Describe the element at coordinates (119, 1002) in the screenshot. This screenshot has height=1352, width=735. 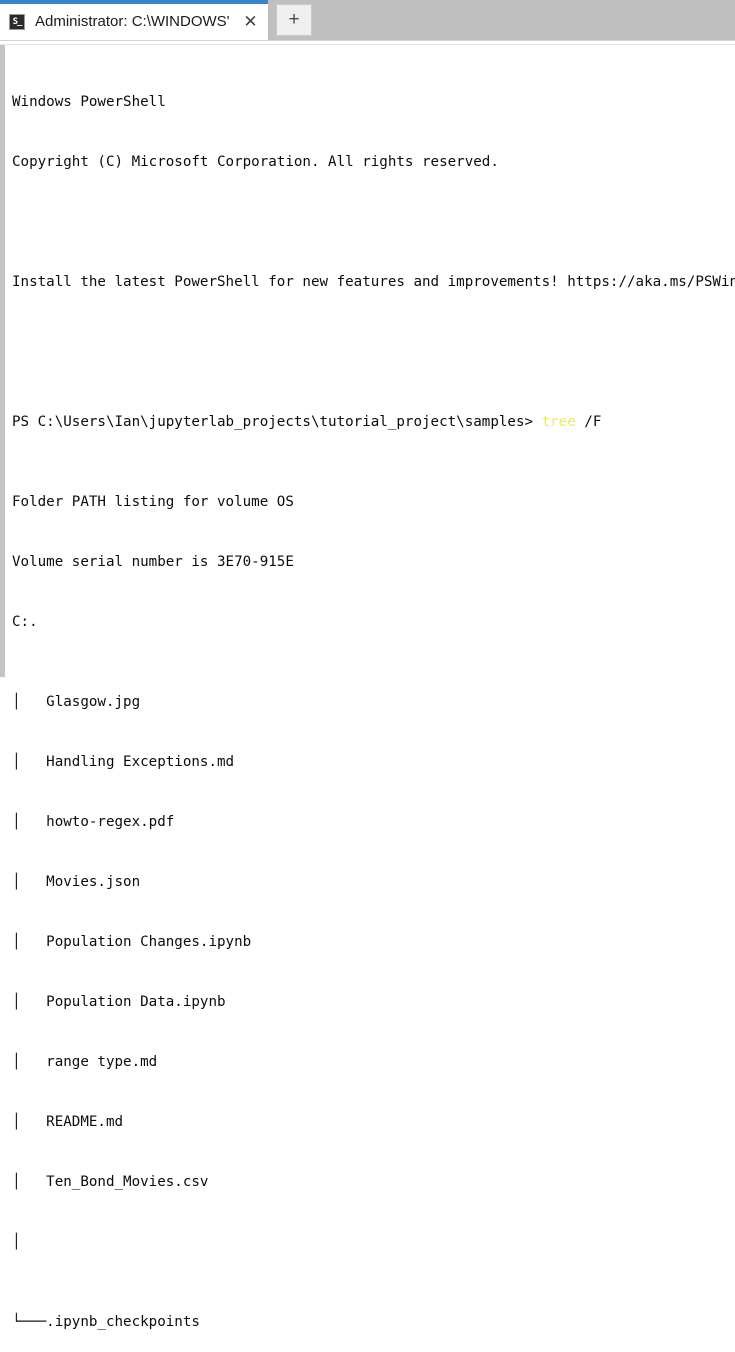
I see `tree-file-line: │ Population Data.ipynb` at that location.